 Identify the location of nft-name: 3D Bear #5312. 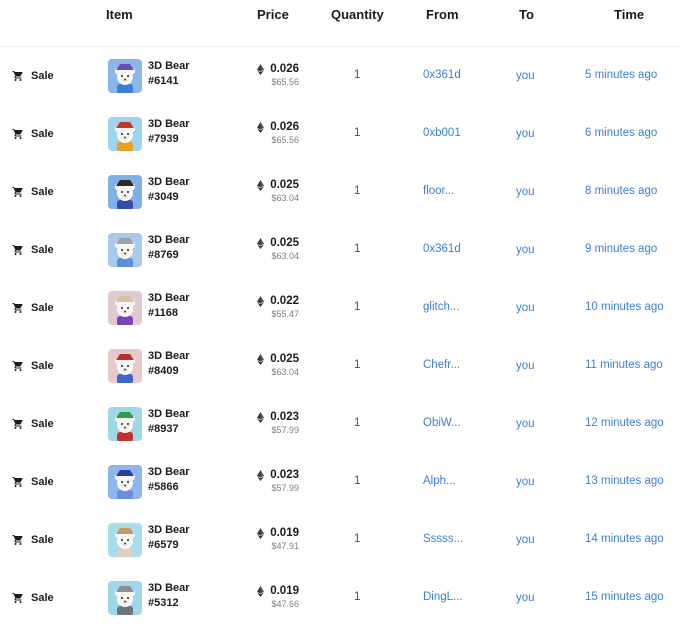
(169, 596).